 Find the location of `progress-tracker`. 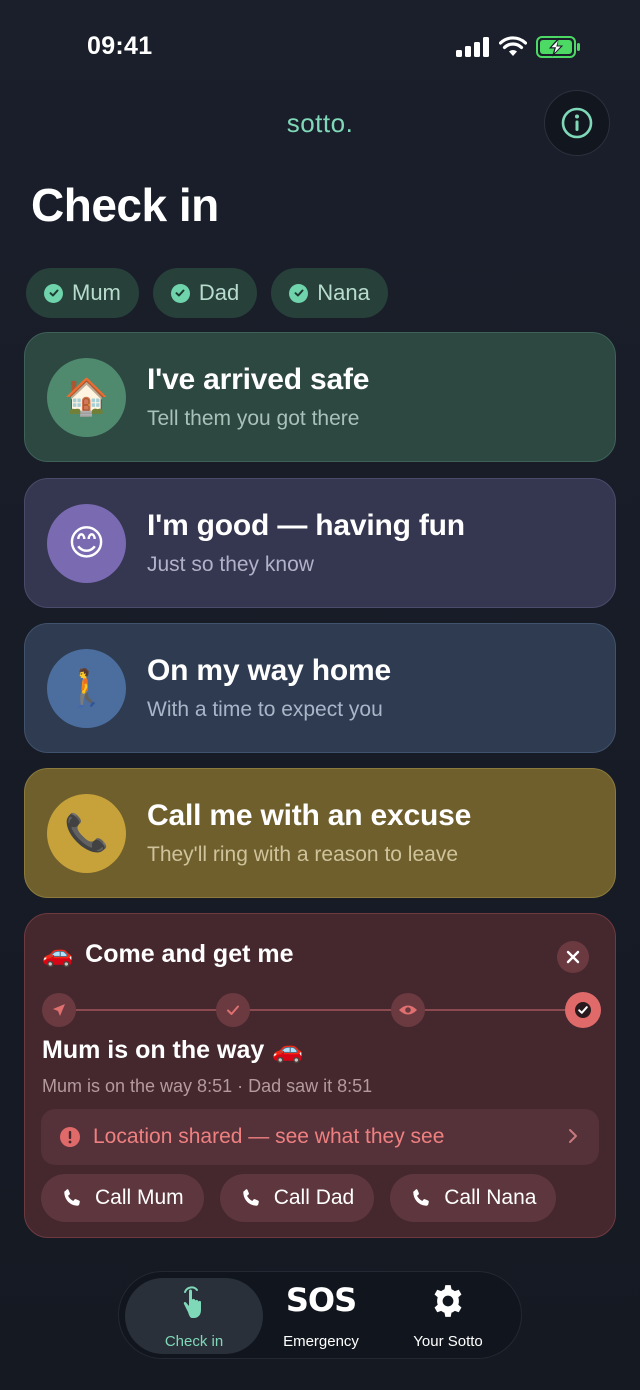

progress-tracker is located at coordinates (321, 1010).